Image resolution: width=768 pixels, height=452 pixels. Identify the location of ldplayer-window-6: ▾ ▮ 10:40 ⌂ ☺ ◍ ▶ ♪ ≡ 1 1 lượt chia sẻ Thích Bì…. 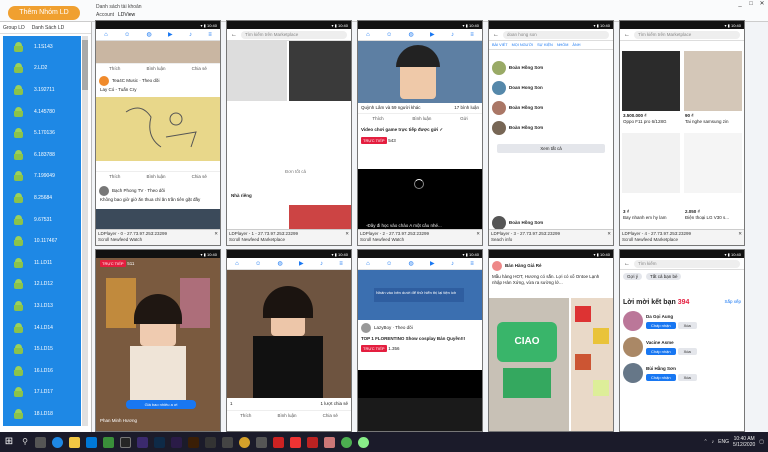
(289, 340).